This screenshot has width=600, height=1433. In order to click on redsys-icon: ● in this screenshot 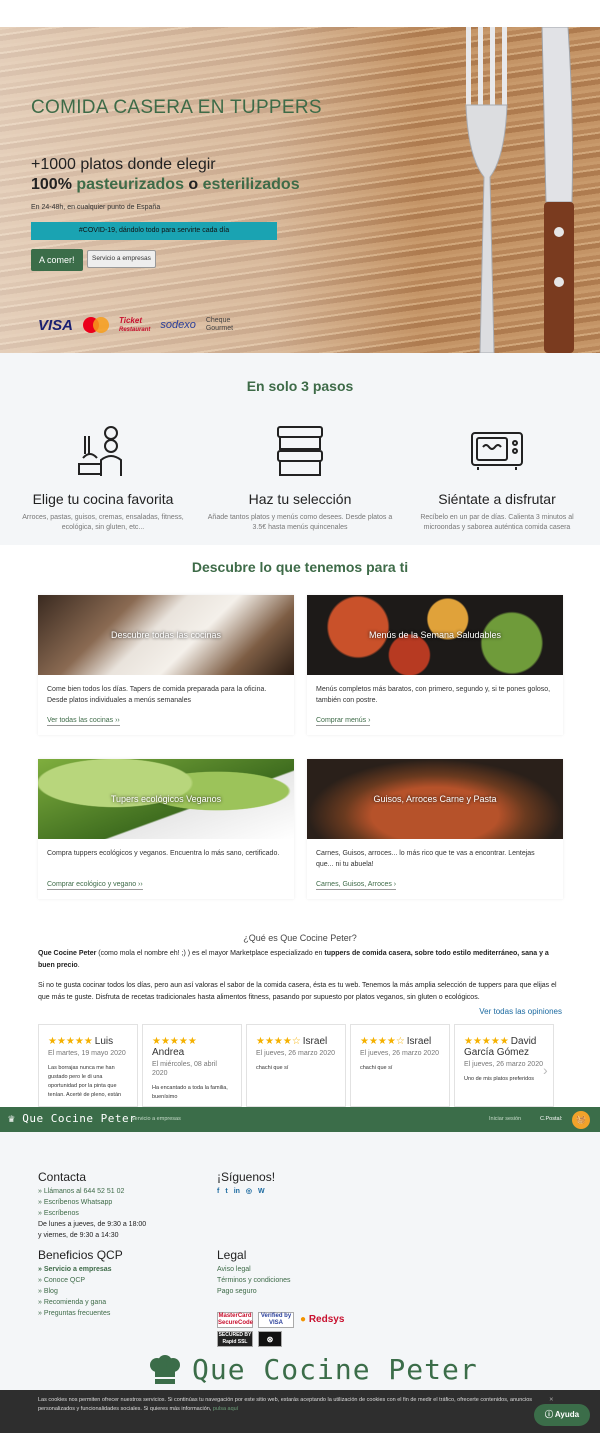, I will do `click(303, 1319)`.